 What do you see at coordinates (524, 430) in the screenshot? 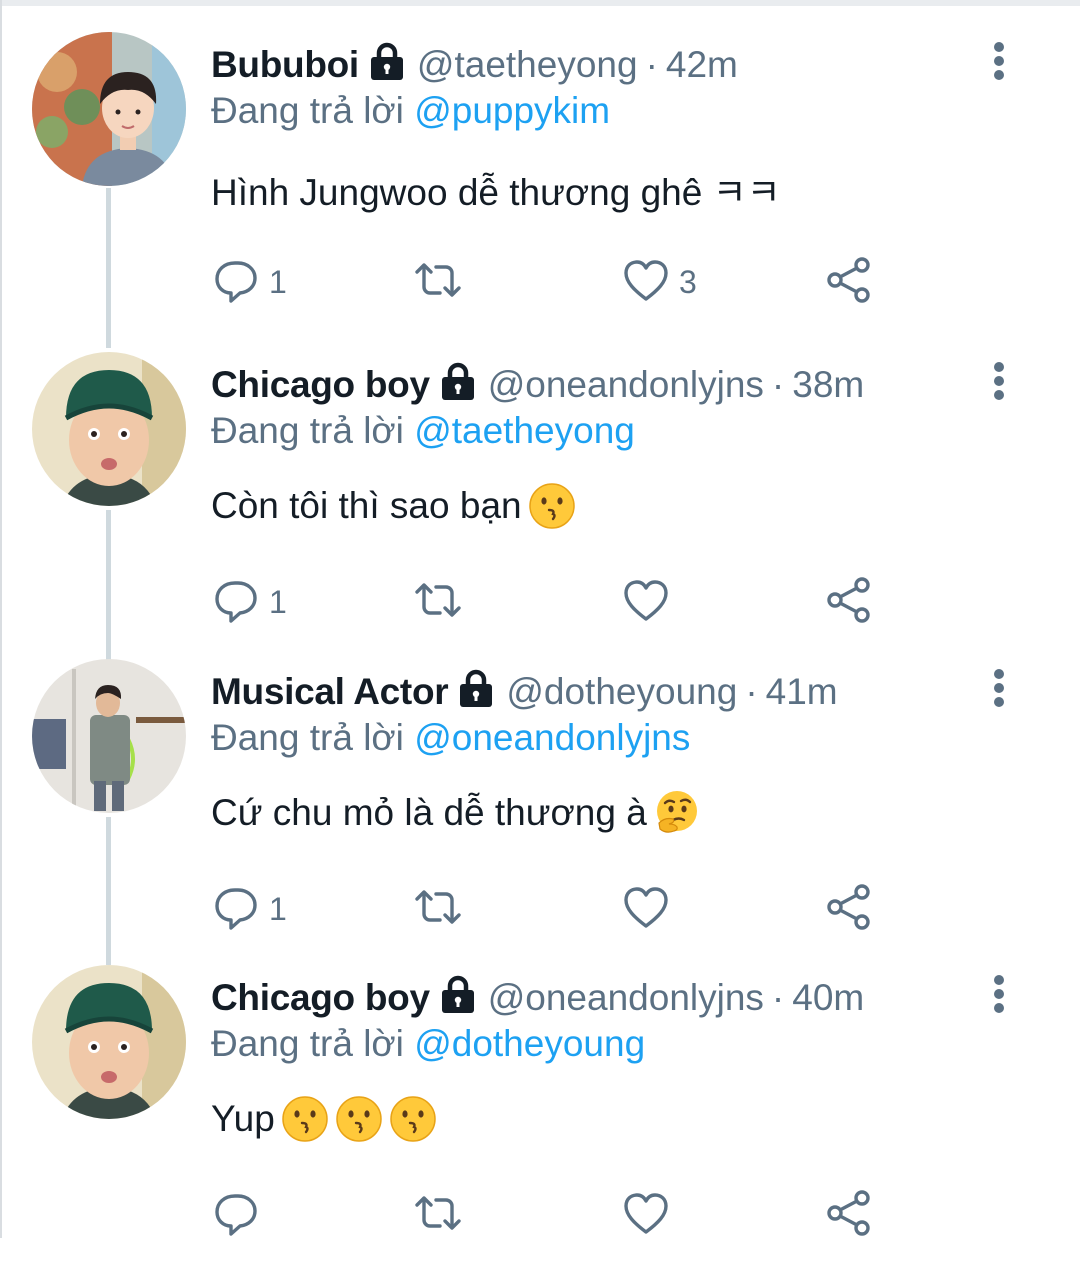
I see `replying-handle-link: @taetheyong` at bounding box center [524, 430].